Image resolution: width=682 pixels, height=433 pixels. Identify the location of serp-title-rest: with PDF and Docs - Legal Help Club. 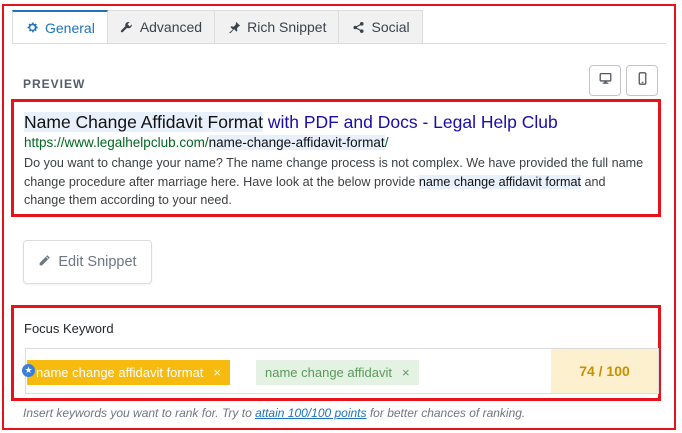
(410, 122).